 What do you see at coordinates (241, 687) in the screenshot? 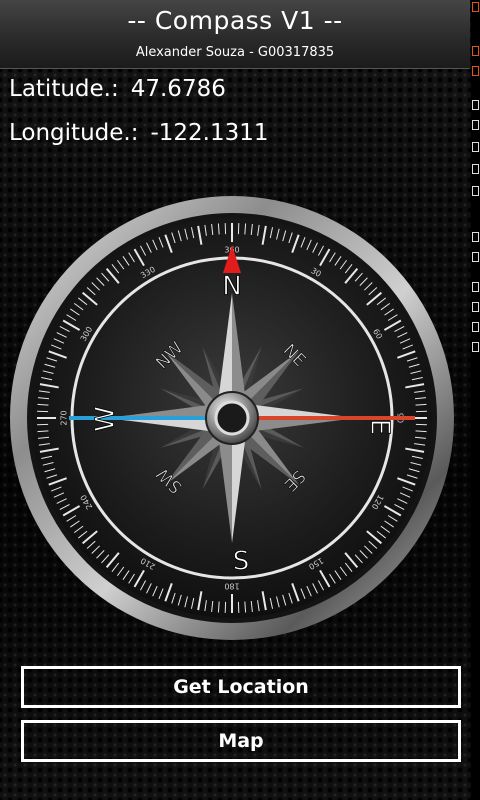
I see `get-location-button: Get Location` at bounding box center [241, 687].